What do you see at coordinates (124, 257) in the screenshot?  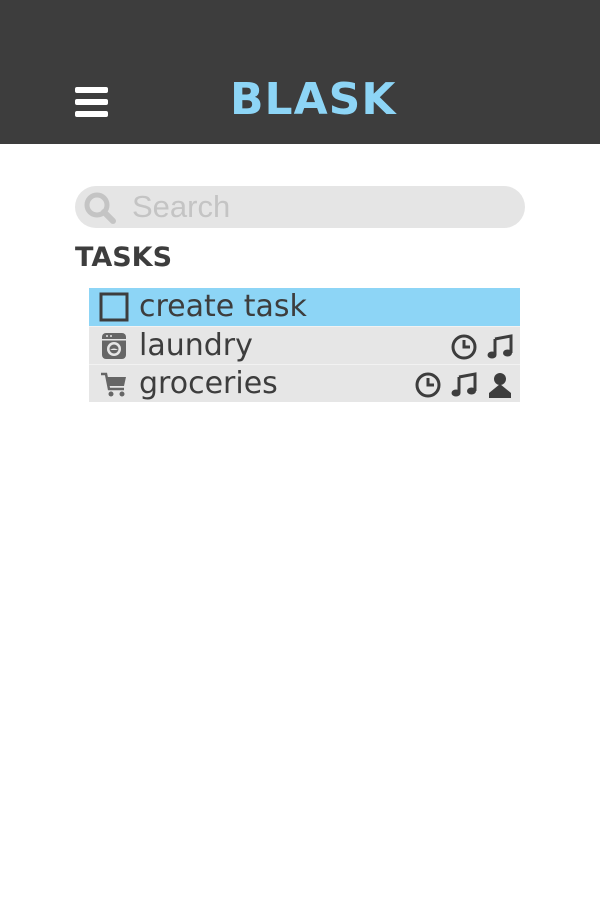 I see `tasks-heading: TASKS` at bounding box center [124, 257].